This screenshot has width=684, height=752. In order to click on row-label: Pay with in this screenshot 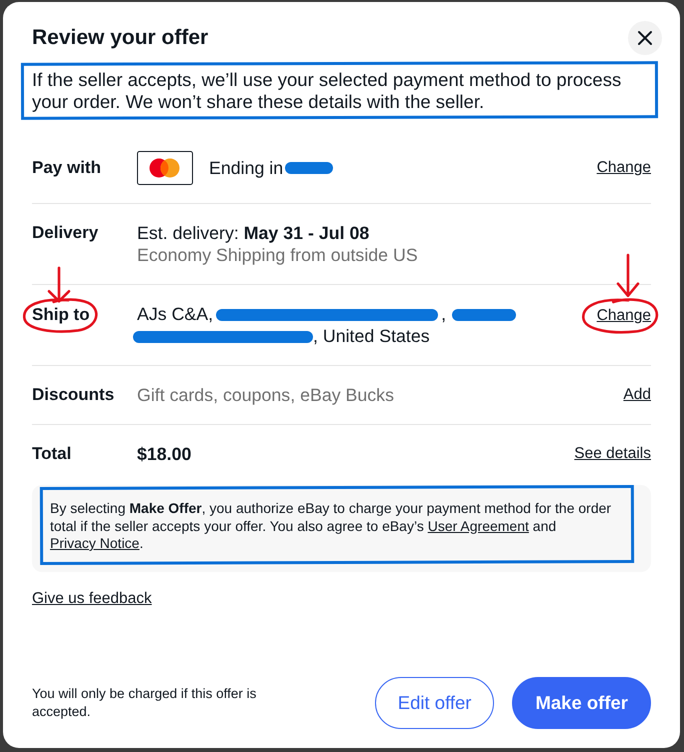, I will do `click(67, 168)`.